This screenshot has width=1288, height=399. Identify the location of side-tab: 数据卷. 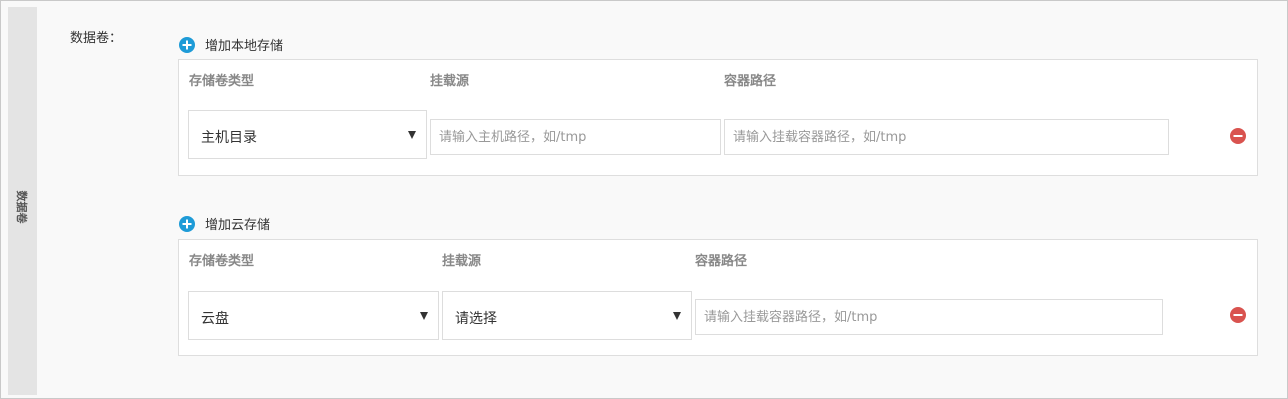
(22, 201).